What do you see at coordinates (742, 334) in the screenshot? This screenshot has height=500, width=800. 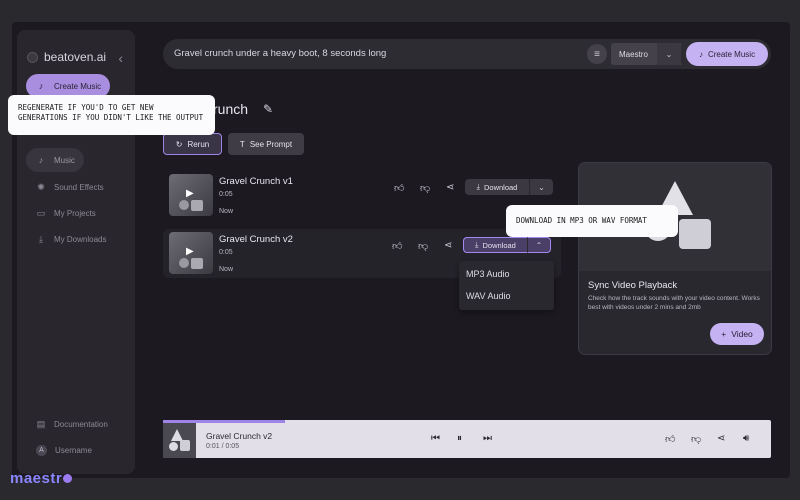 I see `add-video-label: Video` at bounding box center [742, 334].